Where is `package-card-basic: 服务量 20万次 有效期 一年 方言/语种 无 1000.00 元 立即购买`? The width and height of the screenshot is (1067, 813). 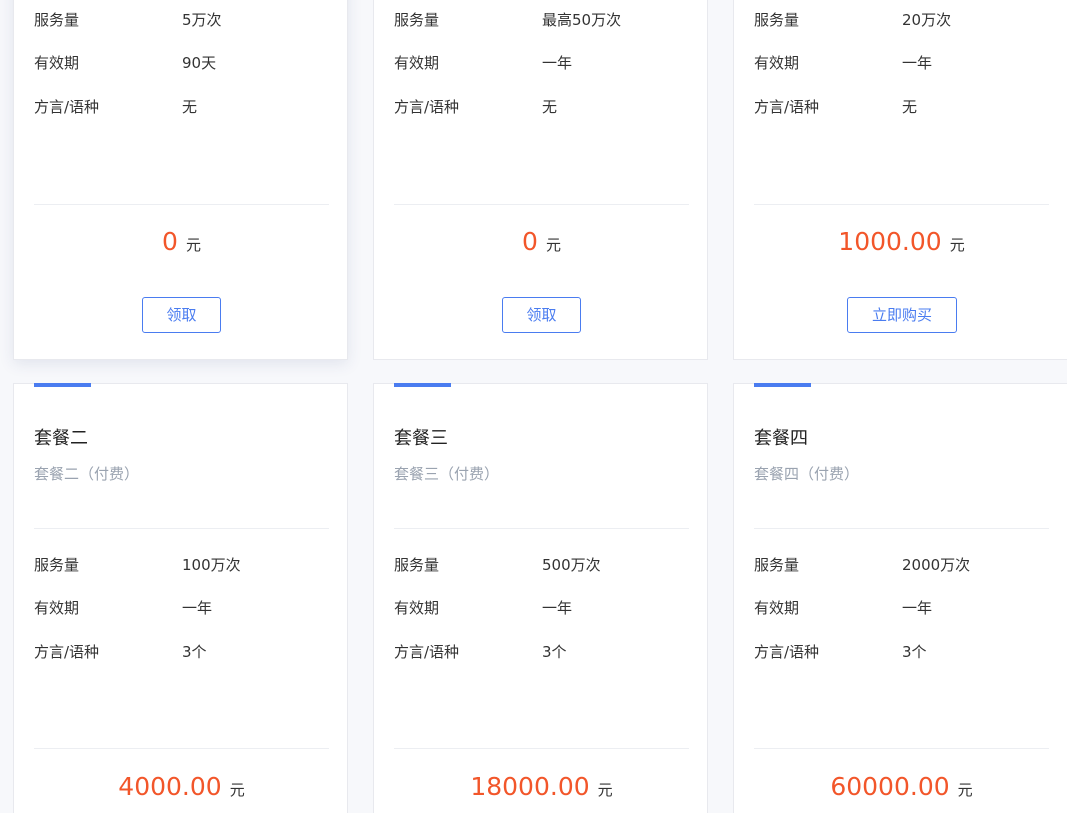
package-card-basic: 服务量 20万次 有效期 一年 方言/语种 无 1000.00 元 立即购买 is located at coordinates (900, 180).